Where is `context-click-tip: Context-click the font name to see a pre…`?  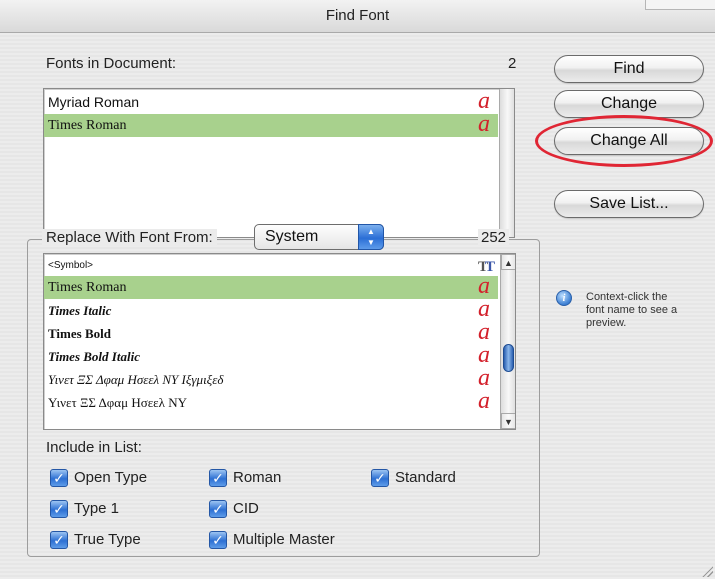
context-click-tip: Context-click the font name to see a pre… is located at coordinates (648, 310).